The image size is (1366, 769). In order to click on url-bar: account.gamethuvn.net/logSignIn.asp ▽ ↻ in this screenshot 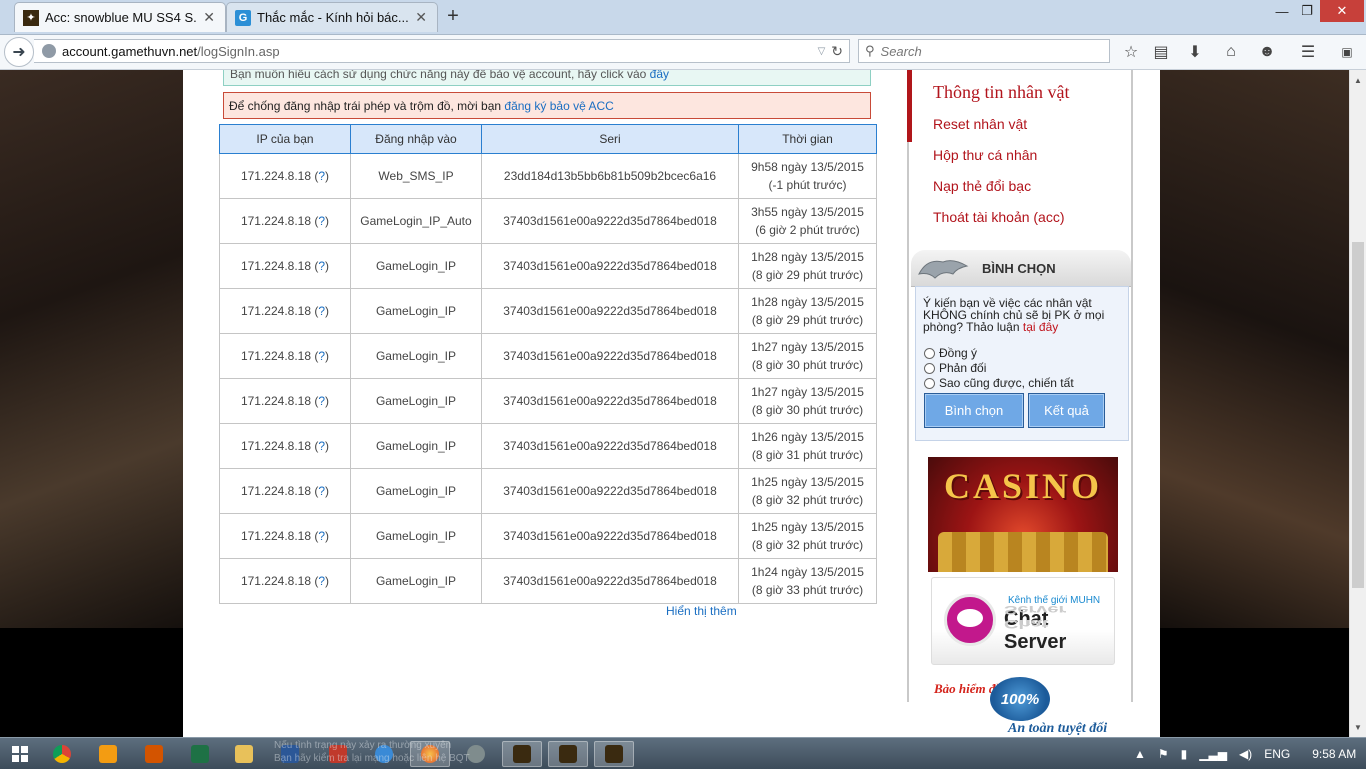, I will do `click(442, 51)`.